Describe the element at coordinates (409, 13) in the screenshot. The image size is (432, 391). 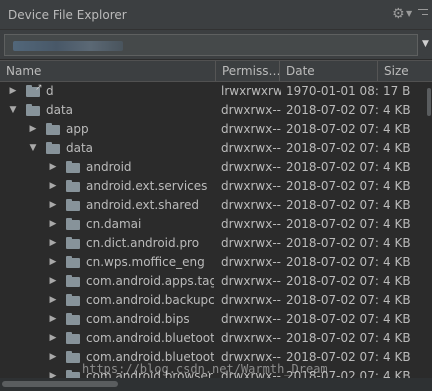
I see `chevron-down-icon: ▼` at that location.